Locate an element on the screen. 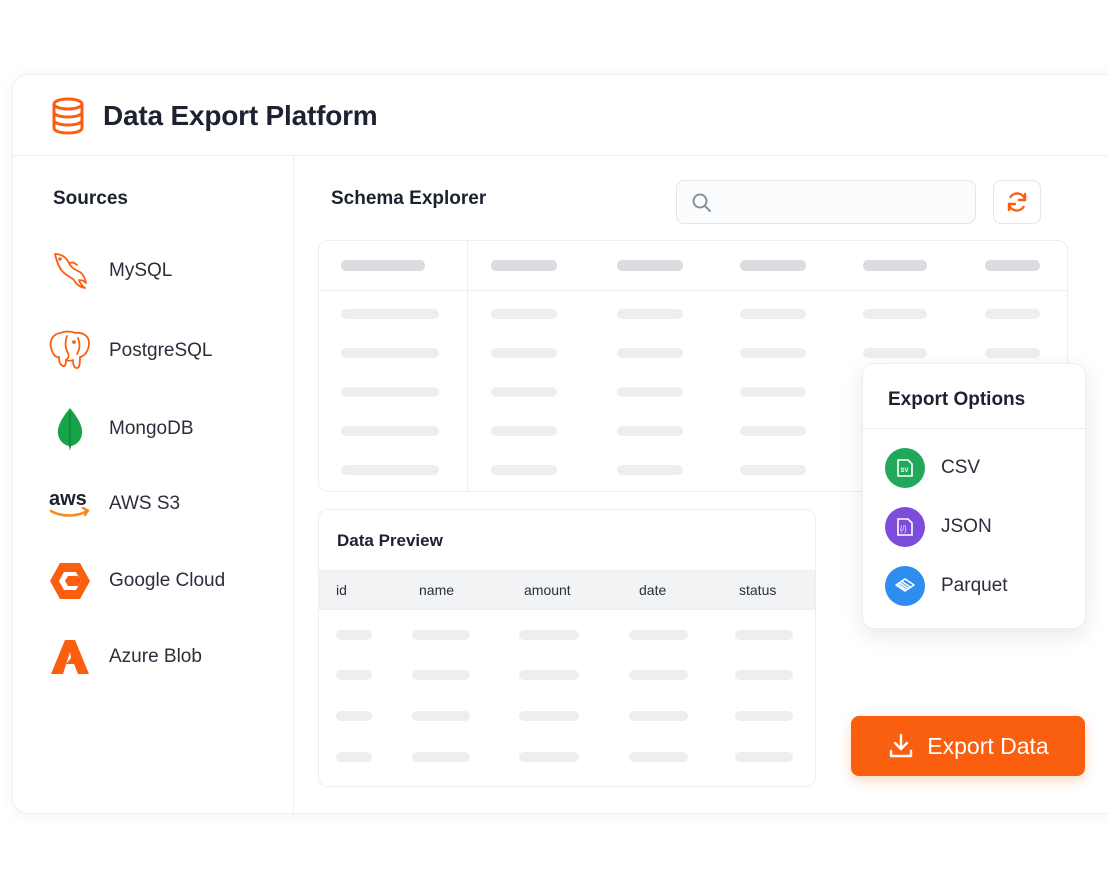 This screenshot has height=887, width=1108. source-label: Google Cloud is located at coordinates (167, 580).